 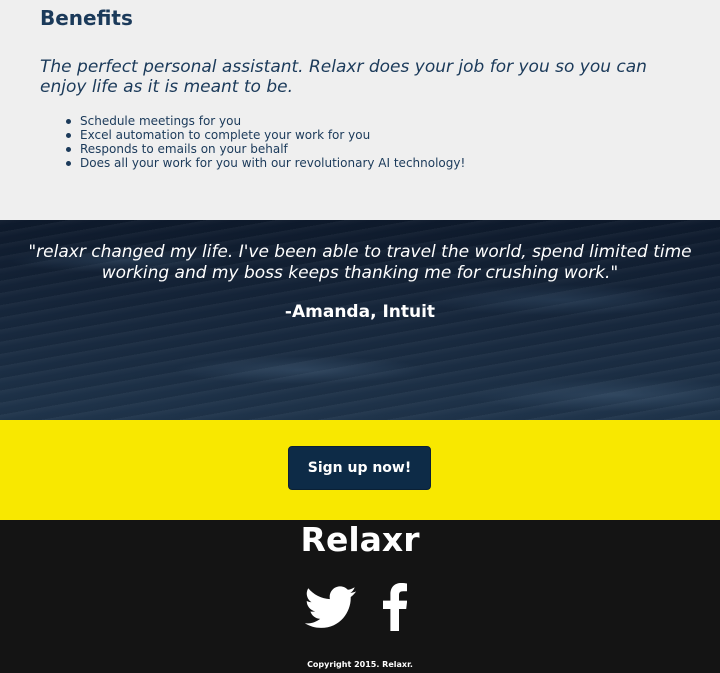 I want to click on testimonial-author: -Amanda, Intuit, so click(x=360, y=312).